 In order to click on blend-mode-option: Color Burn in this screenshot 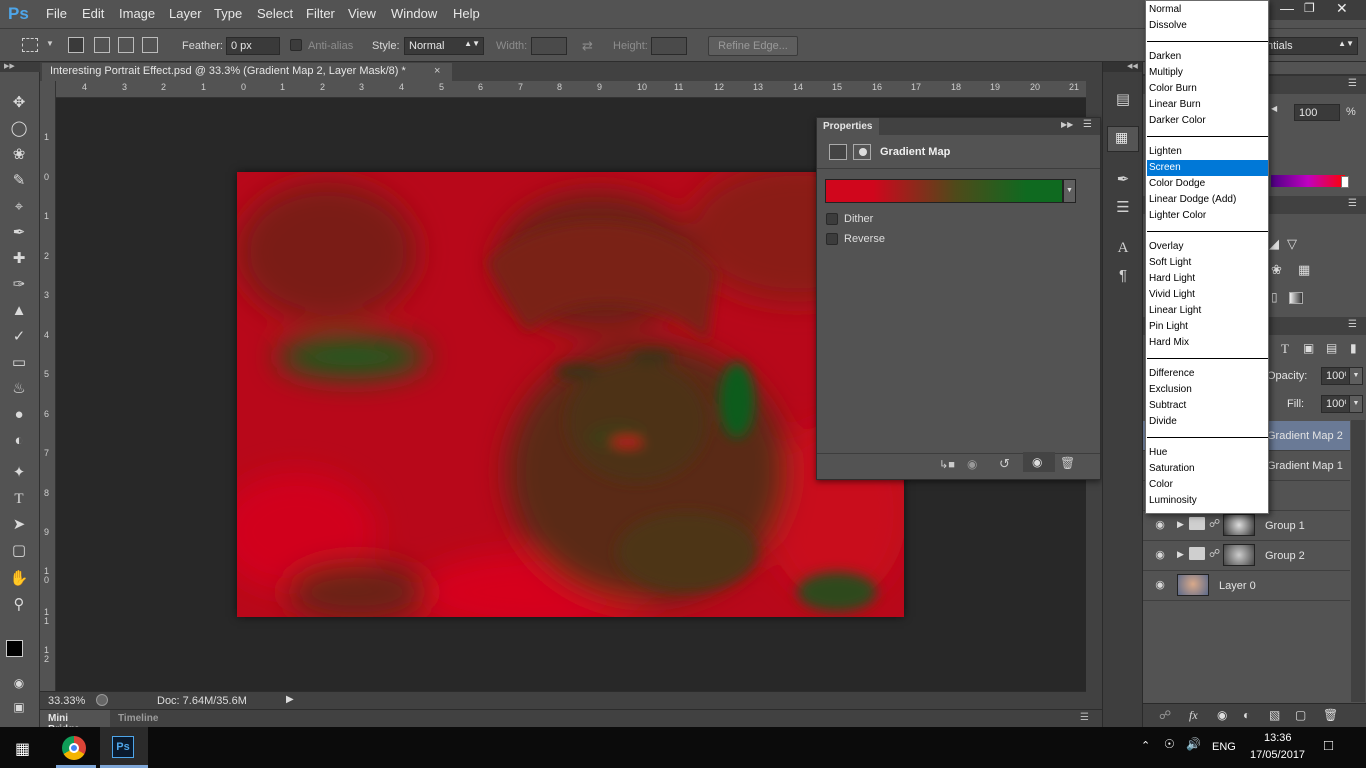, I will do `click(1207, 89)`.